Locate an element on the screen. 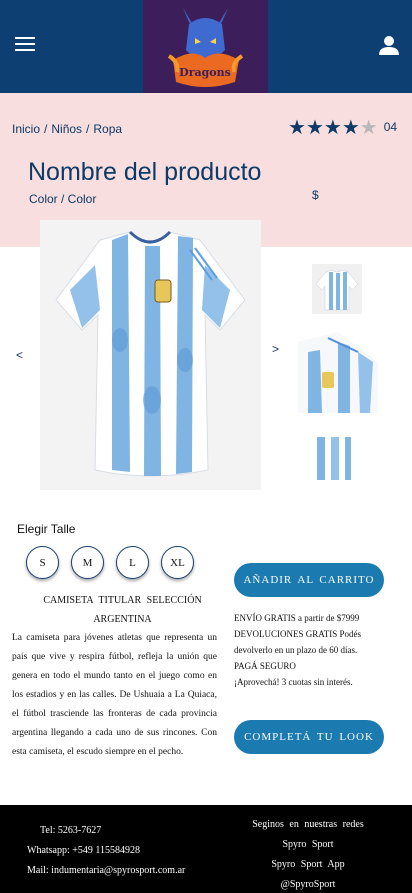 Image resolution: width=412 pixels, height=893 pixels. shipping-free-shipping: ENVÍO GRATIS a partir de $7999 is located at coordinates (297, 618).